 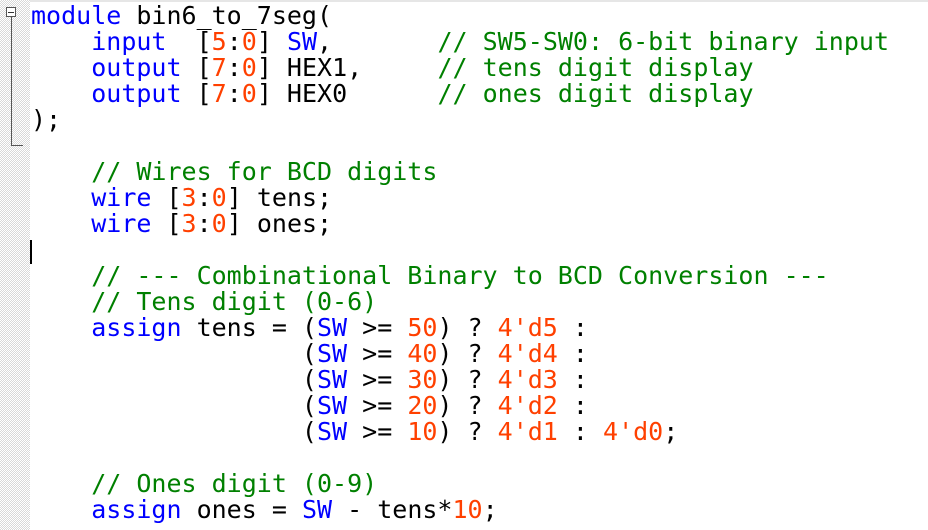 I want to click on code-line: assign tens = (SW >= 50) ? 4'd5 :, so click(x=460, y=328).